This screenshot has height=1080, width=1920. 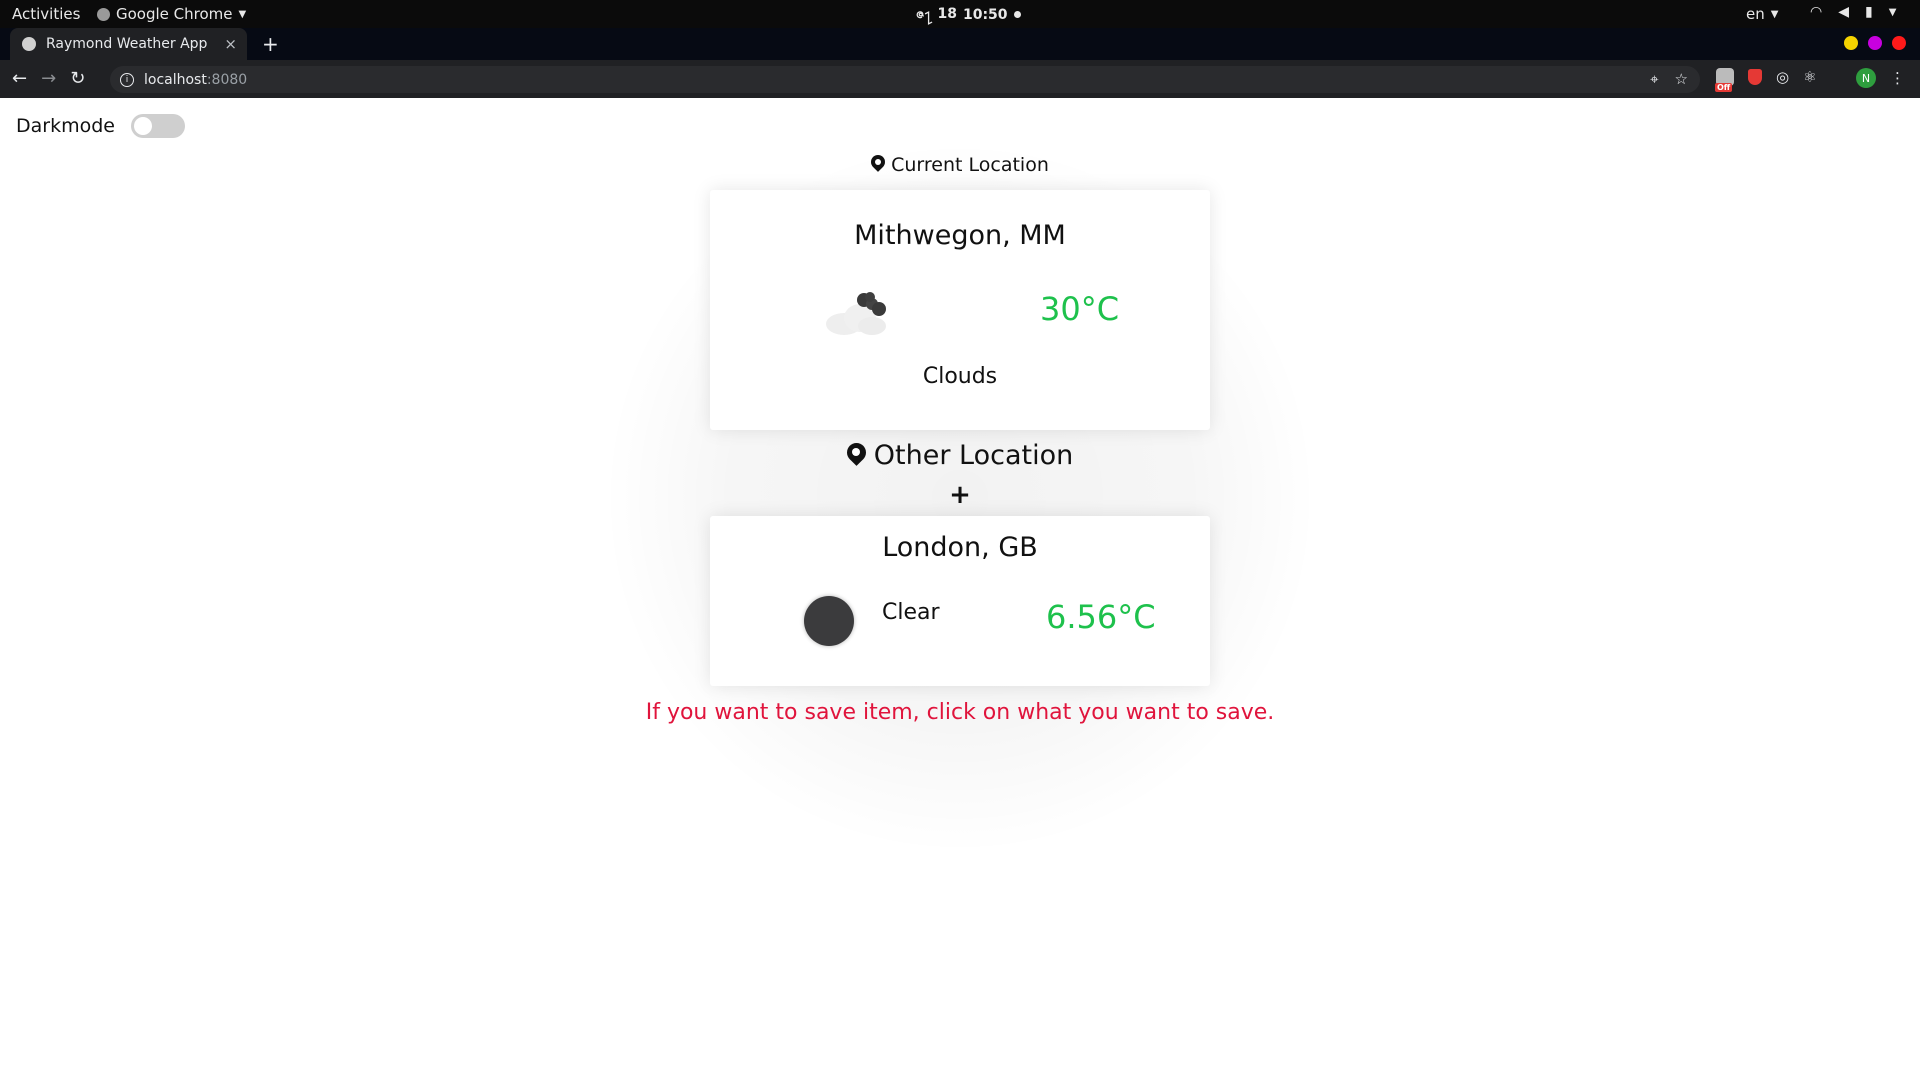 I want to click on profile-area: N ⋮, so click(x=1880, y=78).